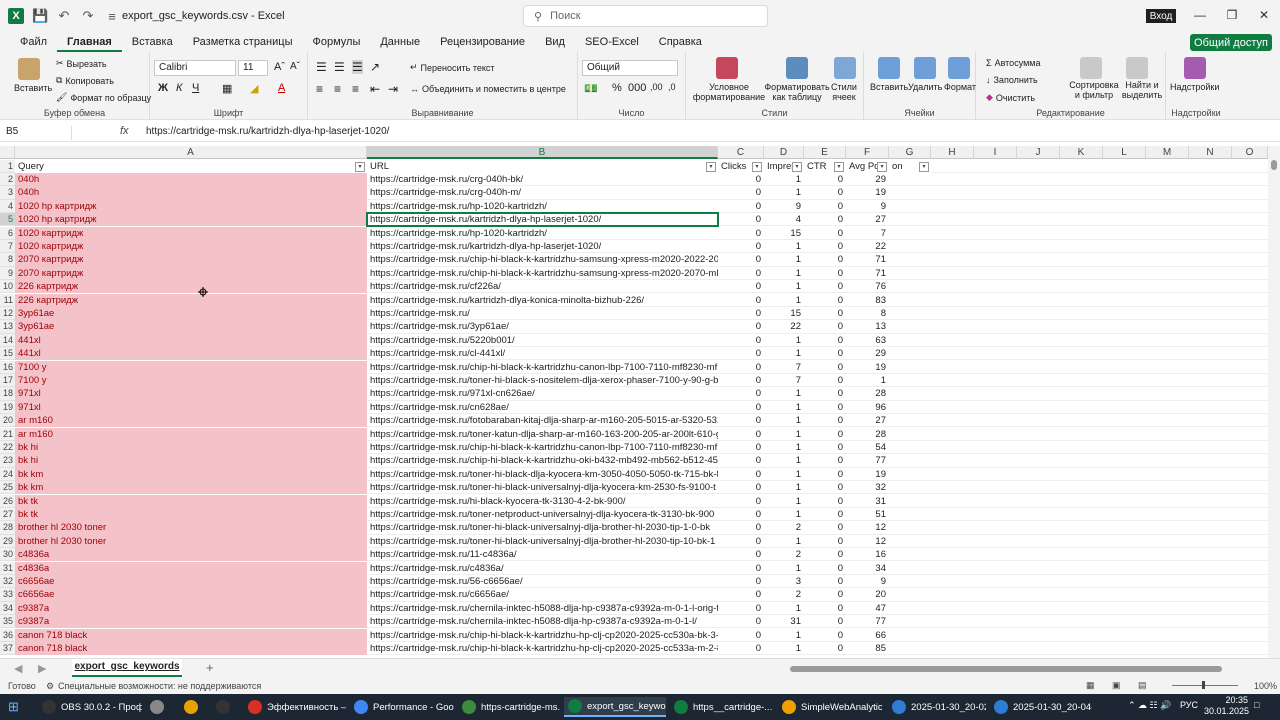 The image size is (1280, 720). What do you see at coordinates (7, 193) in the screenshot?
I see `row-header: 3` at bounding box center [7, 193].